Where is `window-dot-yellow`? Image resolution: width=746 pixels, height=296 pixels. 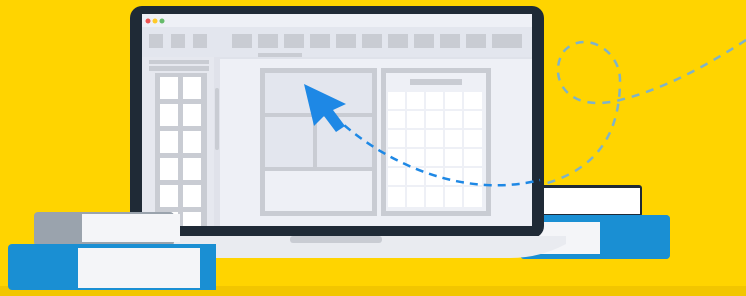
window-dot-yellow is located at coordinates (155, 21).